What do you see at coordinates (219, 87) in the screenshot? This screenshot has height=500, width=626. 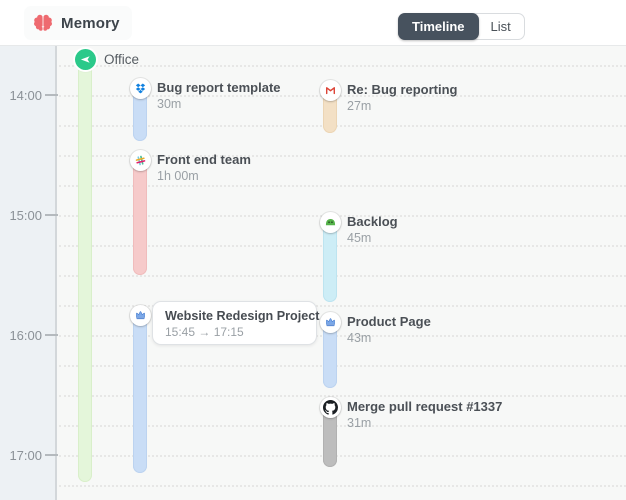 I see `entry-title: Bug report template` at bounding box center [219, 87].